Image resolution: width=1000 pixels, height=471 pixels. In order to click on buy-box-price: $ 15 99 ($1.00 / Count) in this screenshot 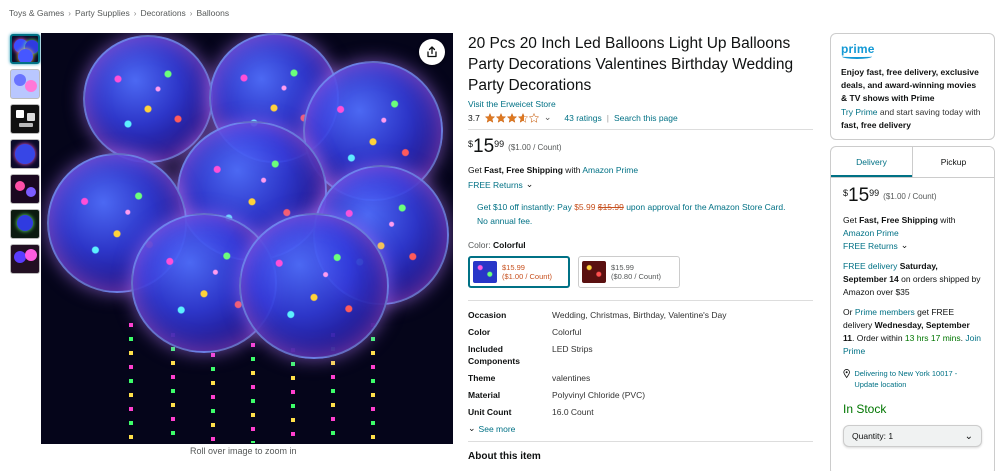, I will do `click(912, 196)`.